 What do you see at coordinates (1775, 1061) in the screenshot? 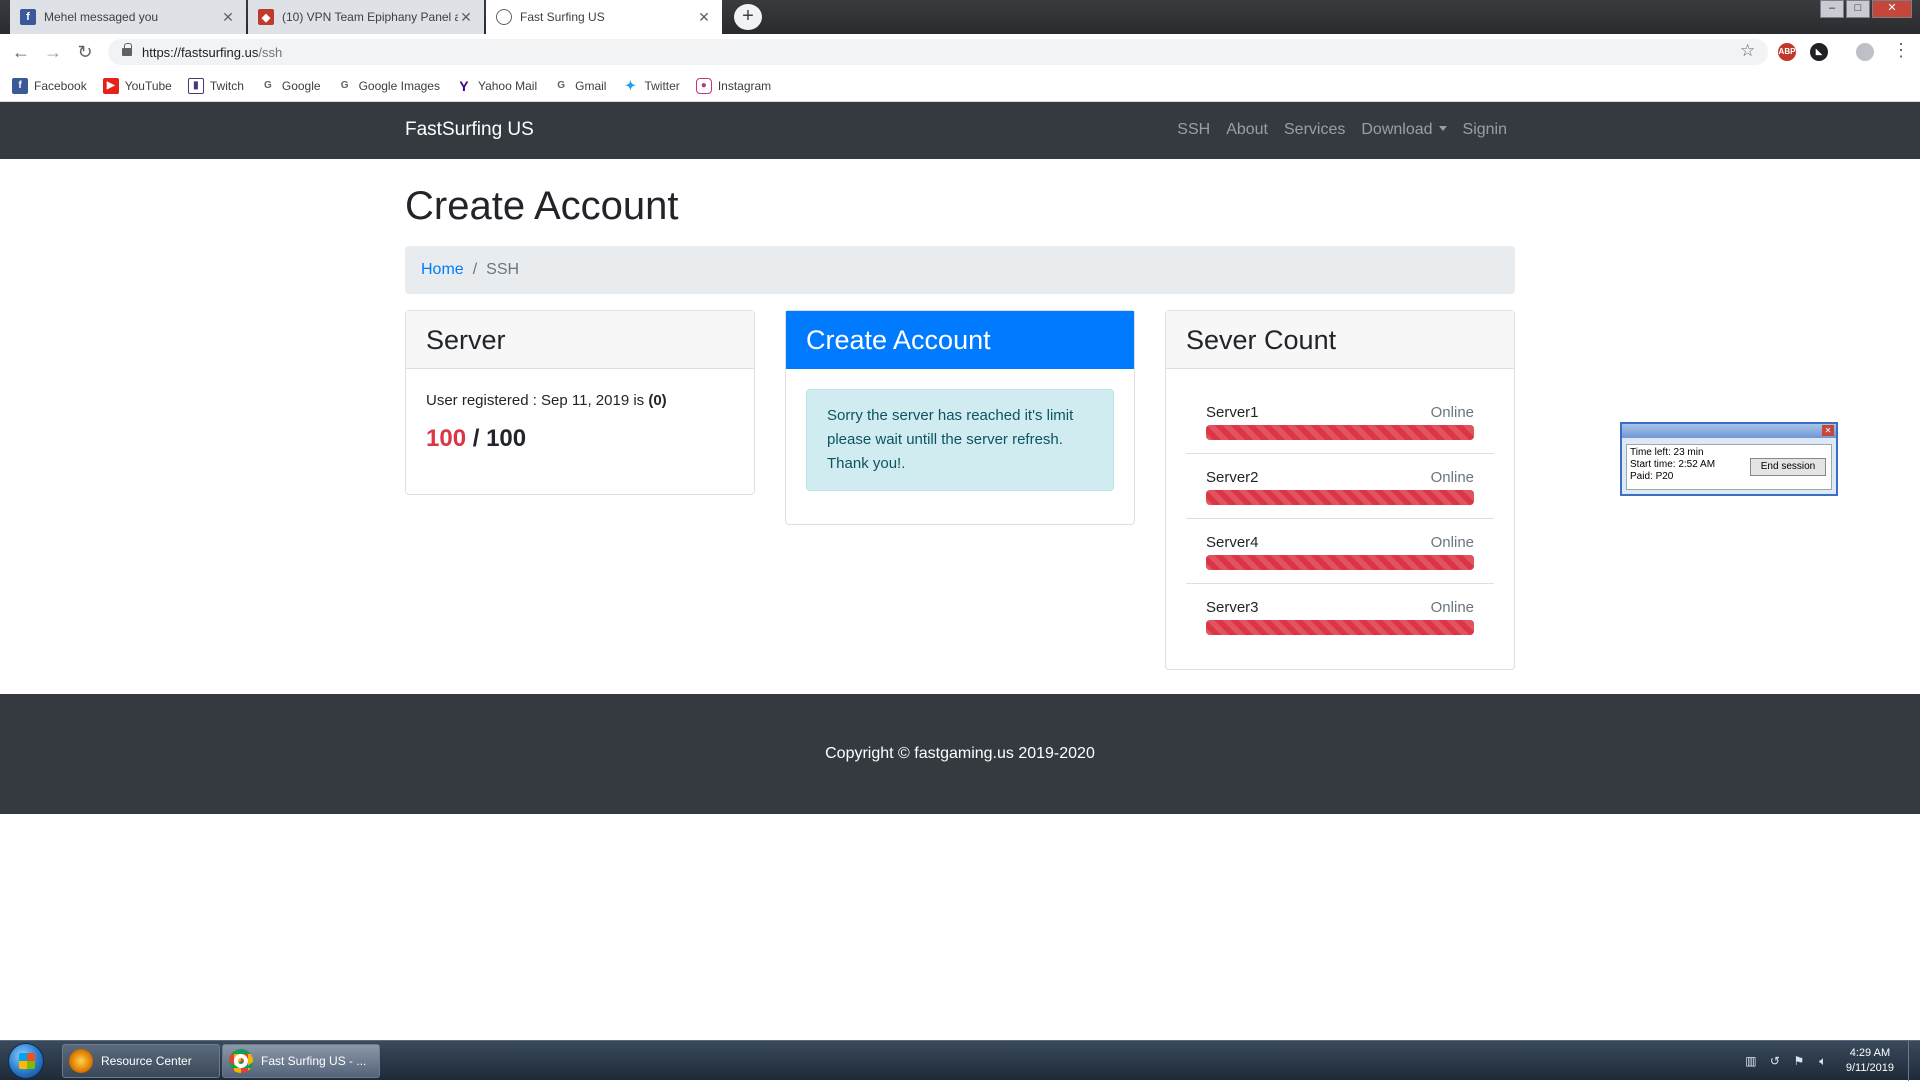
I see `sync-icon: ↺` at bounding box center [1775, 1061].